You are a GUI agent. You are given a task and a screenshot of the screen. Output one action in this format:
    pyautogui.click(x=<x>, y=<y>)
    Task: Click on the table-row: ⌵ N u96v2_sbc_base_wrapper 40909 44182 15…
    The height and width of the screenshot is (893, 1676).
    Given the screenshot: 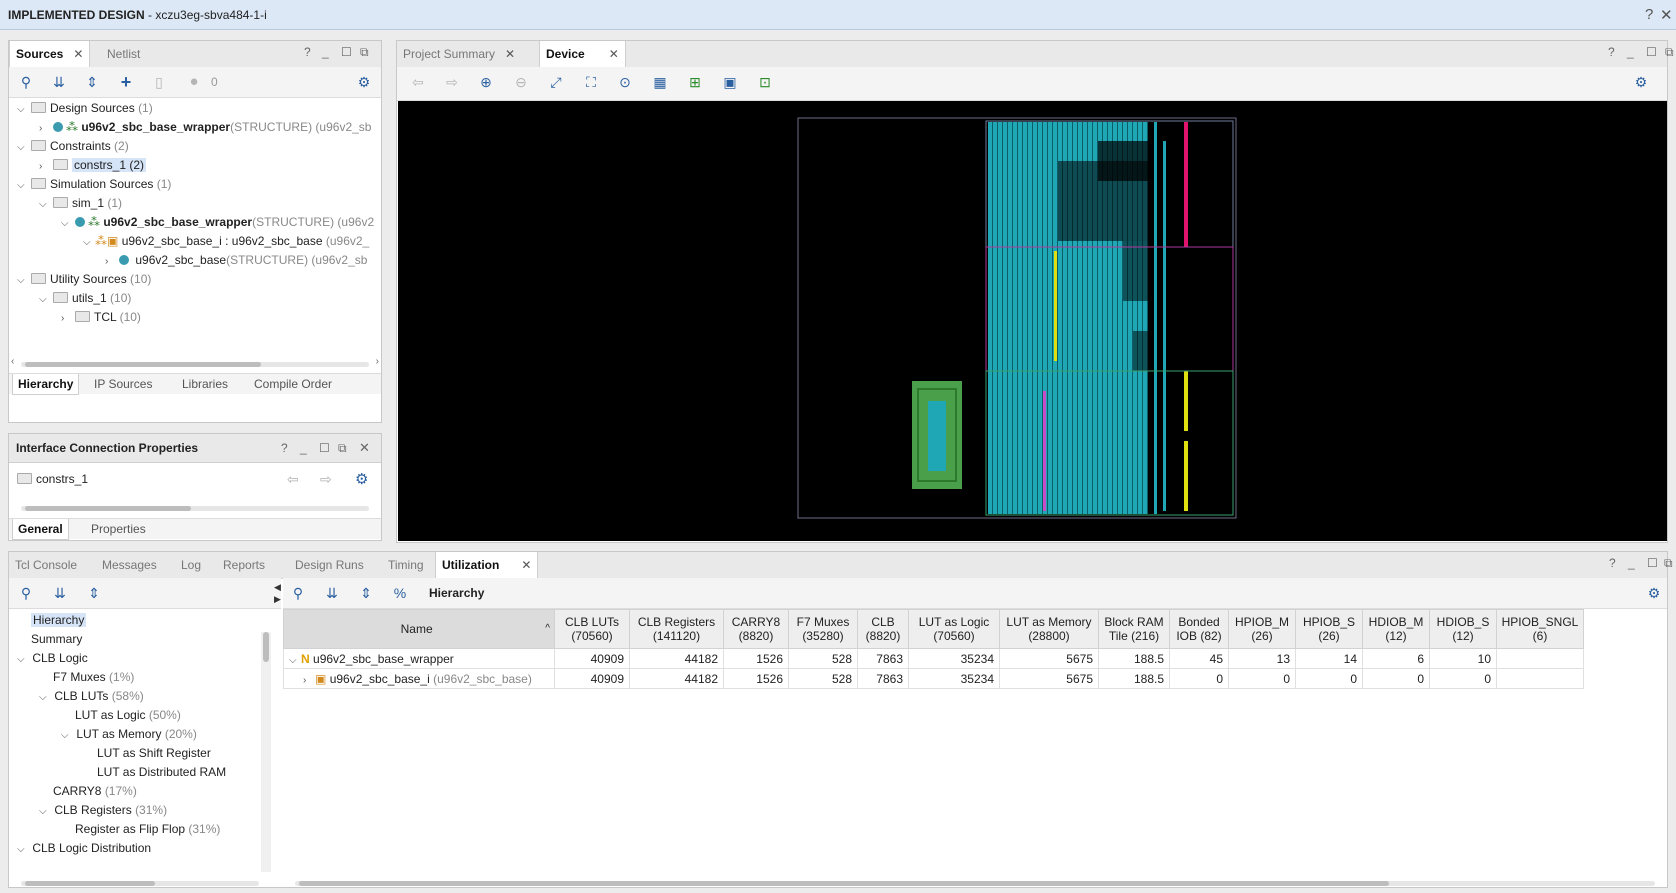 What is the action you would take?
    pyautogui.click(x=933, y=658)
    